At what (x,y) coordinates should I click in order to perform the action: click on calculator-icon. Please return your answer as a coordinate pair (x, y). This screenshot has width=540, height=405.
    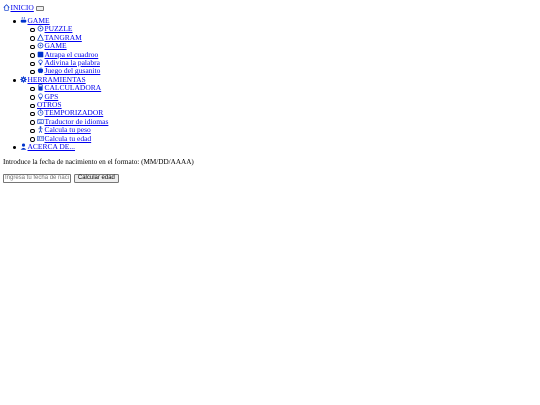
    Looking at the image, I should click on (40, 87).